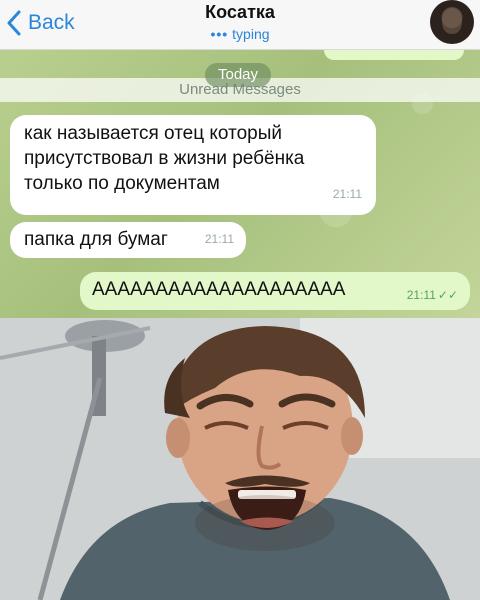  What do you see at coordinates (122, 183) in the screenshot?
I see `message-line: только по документам` at bounding box center [122, 183].